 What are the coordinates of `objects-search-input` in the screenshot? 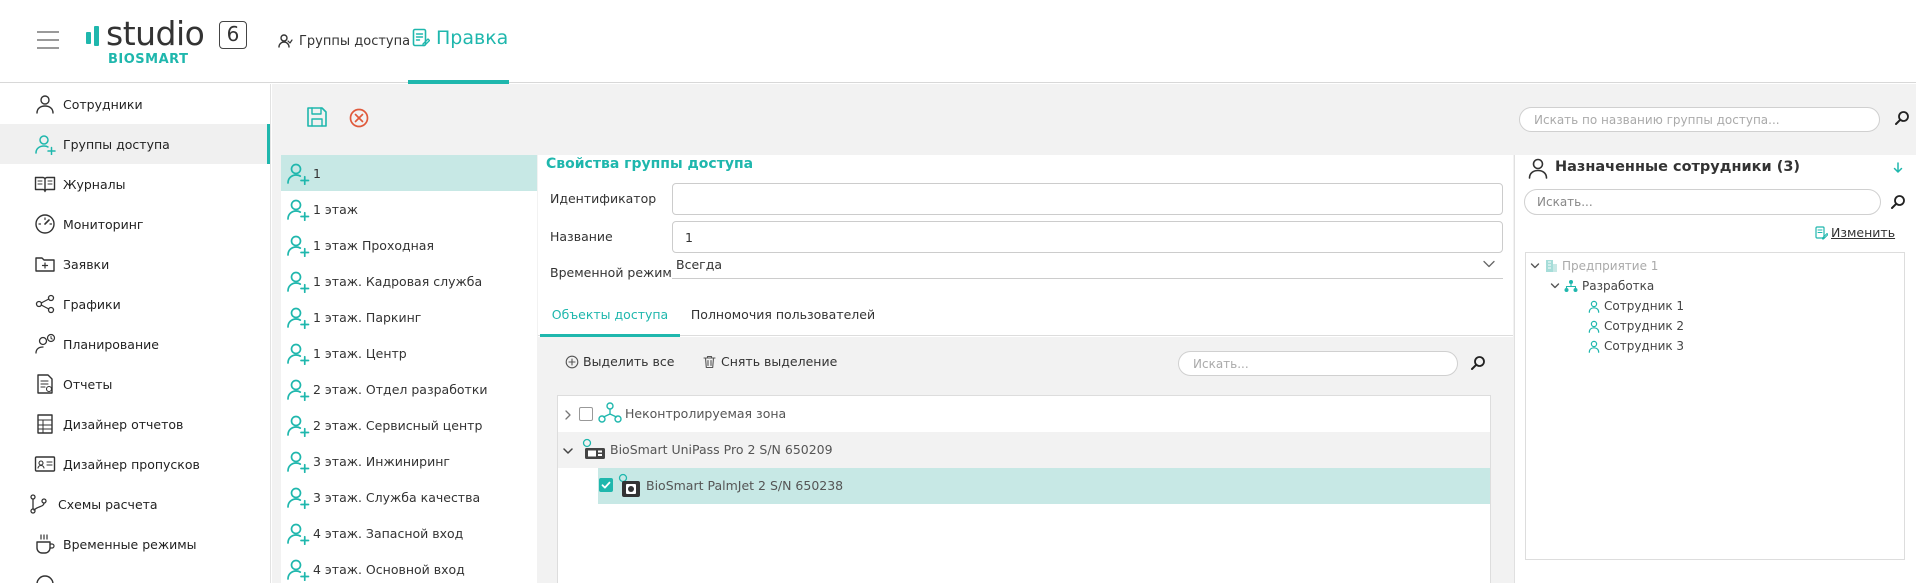 It's located at (1318, 363).